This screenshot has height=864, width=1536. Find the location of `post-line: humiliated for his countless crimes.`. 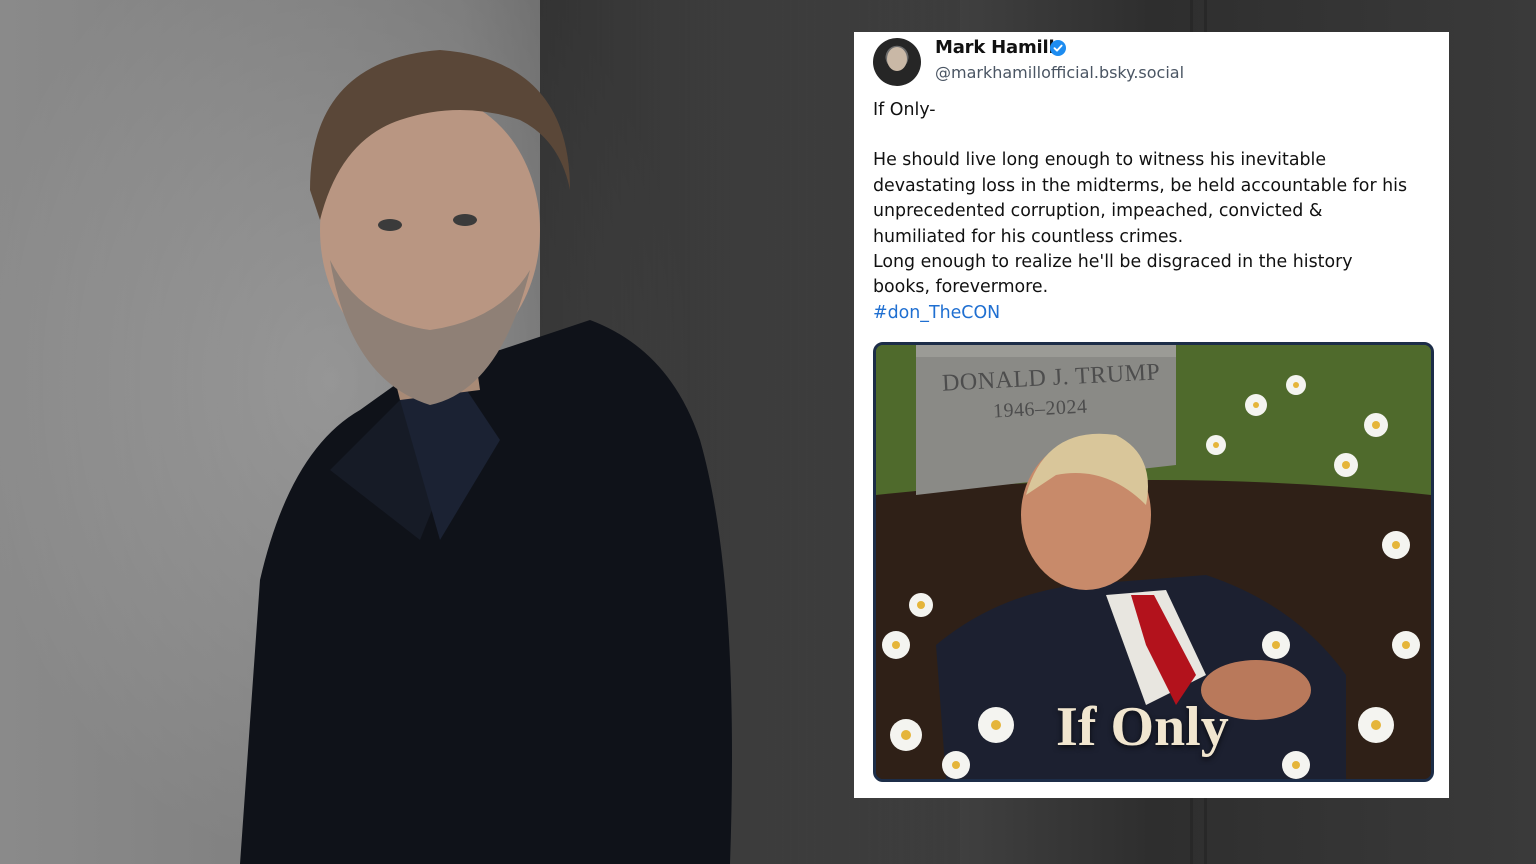

post-line: humiliated for his countless crimes. is located at coordinates (1028, 236).